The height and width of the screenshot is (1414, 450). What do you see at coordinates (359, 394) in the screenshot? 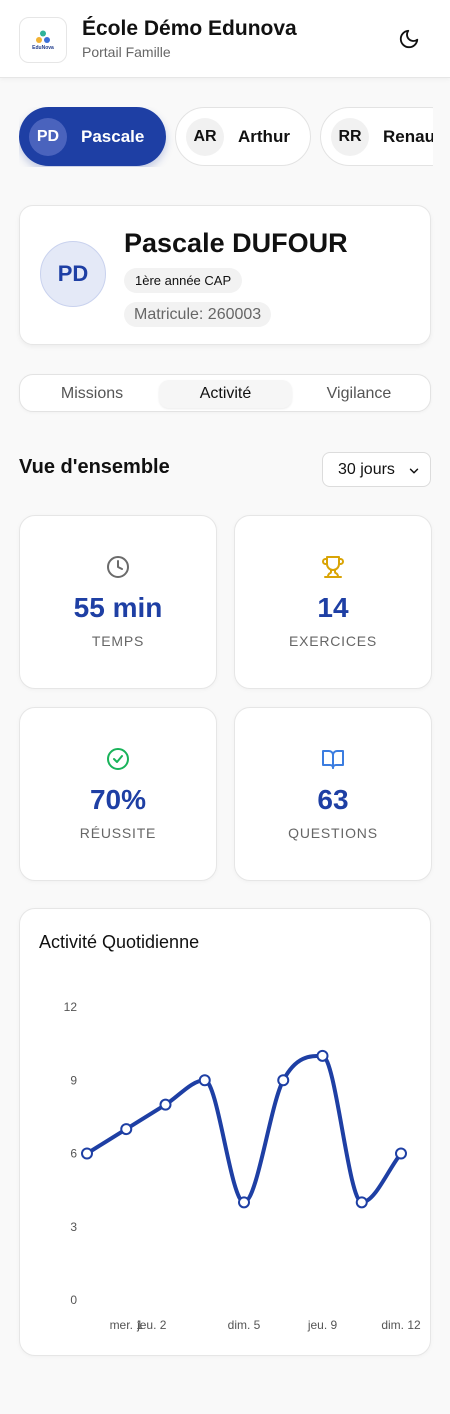
I see `tab-vigilance: Vigilance` at bounding box center [359, 394].